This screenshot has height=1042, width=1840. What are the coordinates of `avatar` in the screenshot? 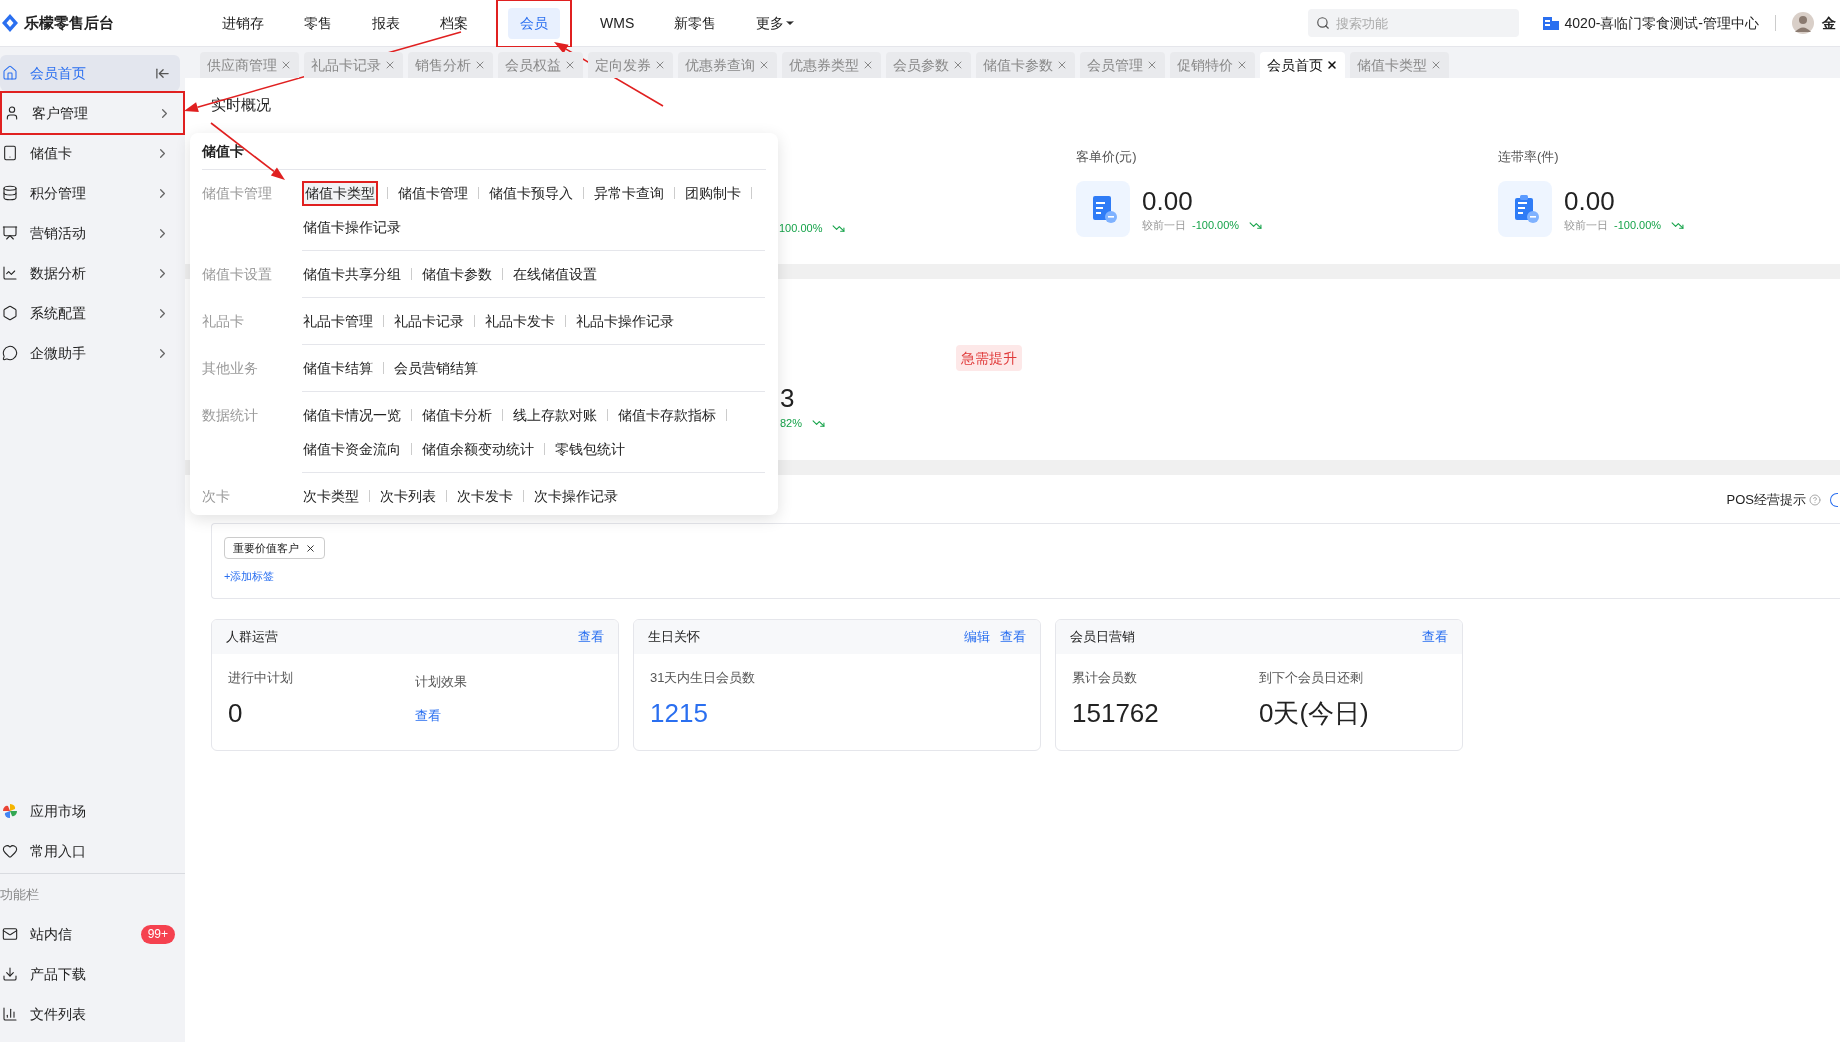 It's located at (1803, 23).